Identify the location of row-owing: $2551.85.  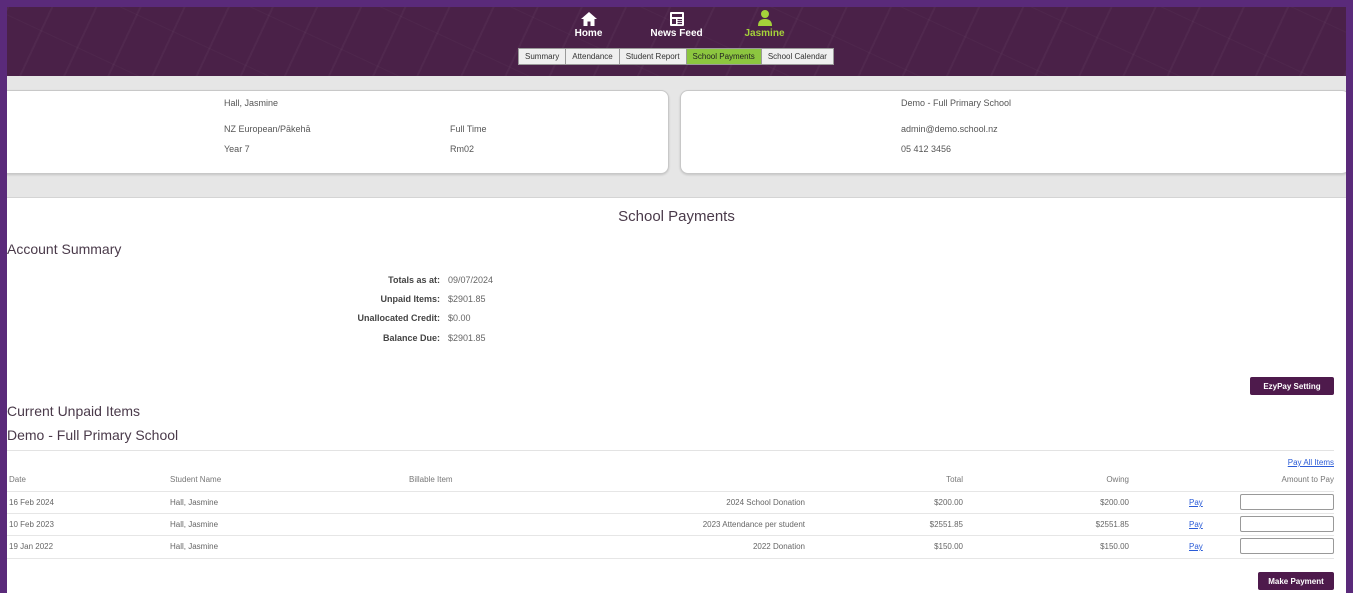
(1112, 524).